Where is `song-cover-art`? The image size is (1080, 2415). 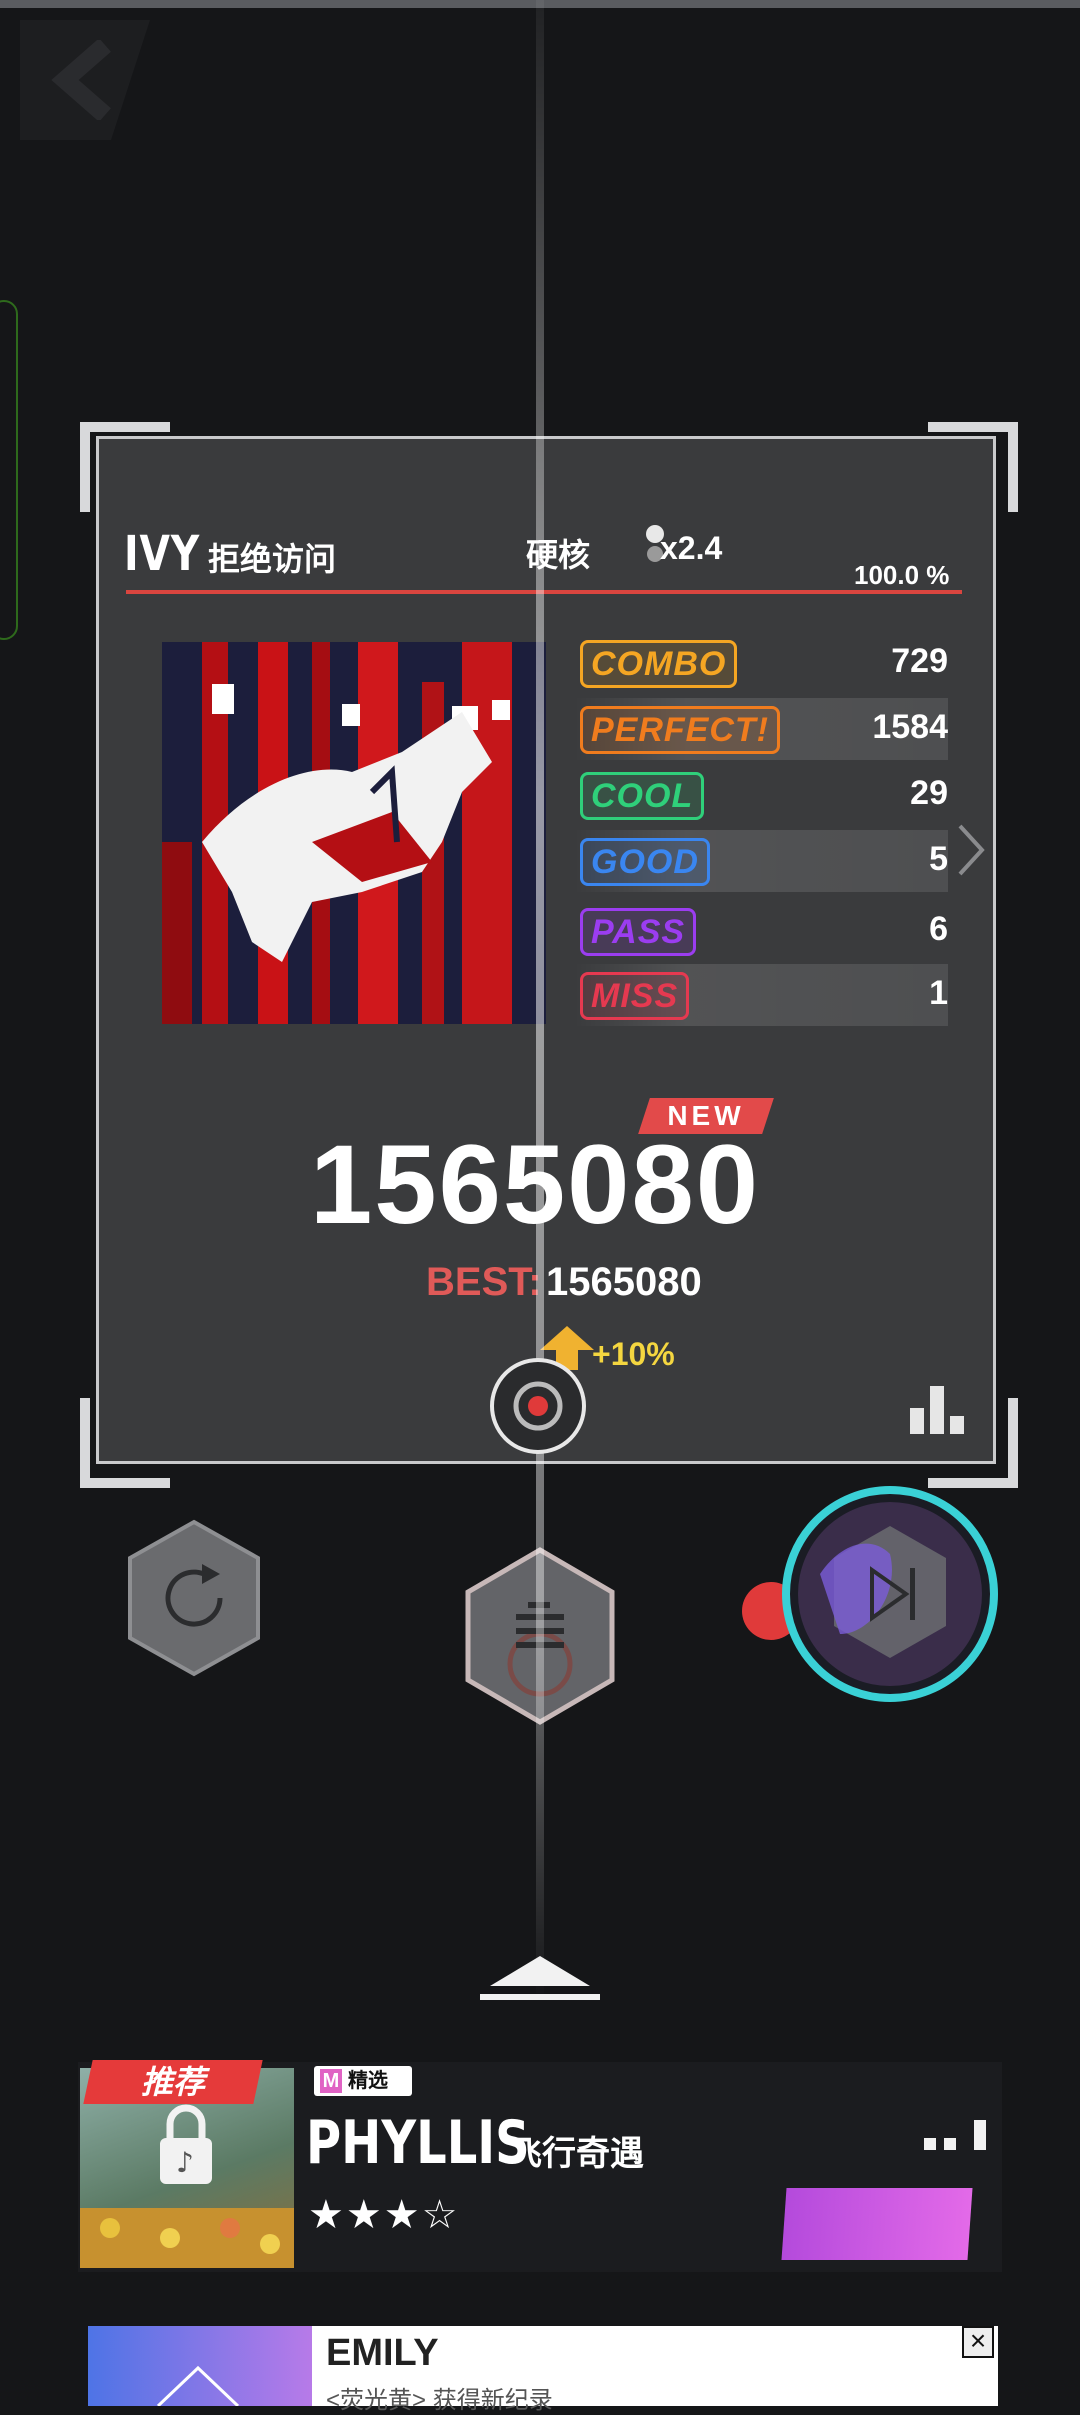
song-cover-art is located at coordinates (354, 833).